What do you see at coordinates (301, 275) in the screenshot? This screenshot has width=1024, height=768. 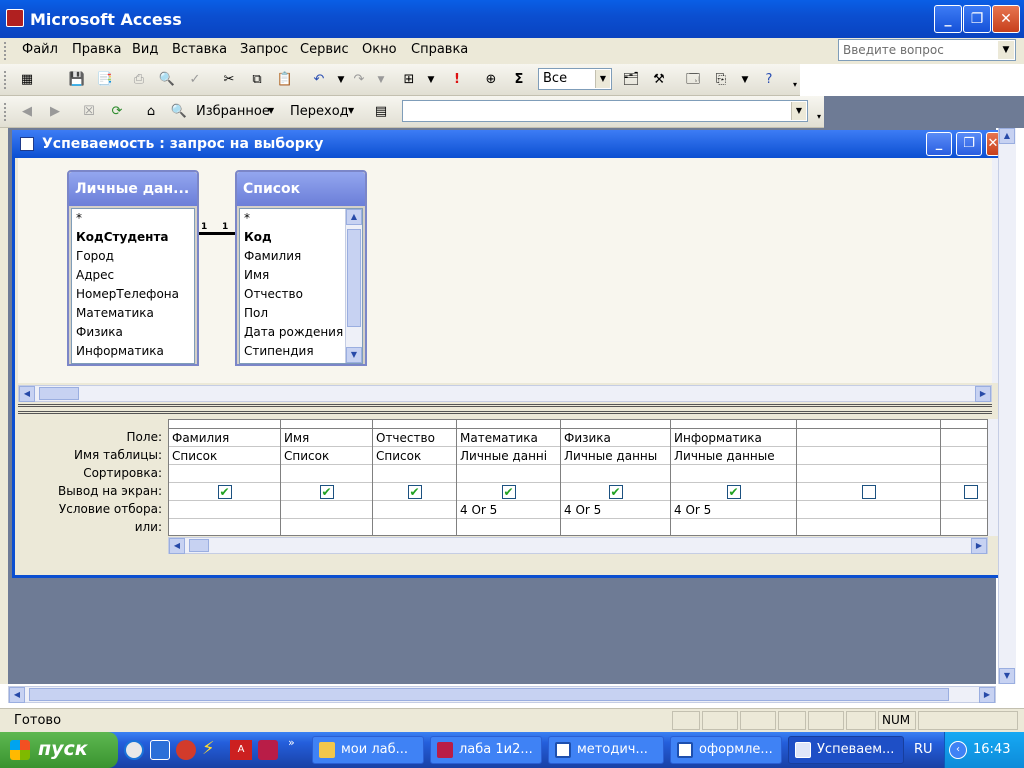 I see `field-item: Имя` at bounding box center [301, 275].